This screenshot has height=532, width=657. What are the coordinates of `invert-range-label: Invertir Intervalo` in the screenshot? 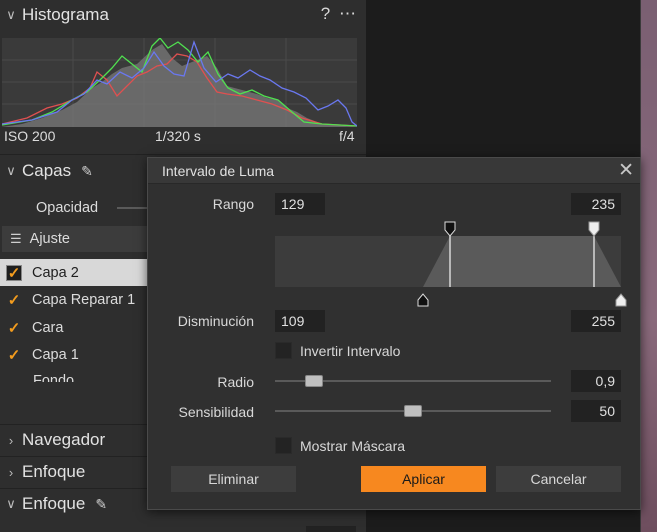 It's located at (350, 350).